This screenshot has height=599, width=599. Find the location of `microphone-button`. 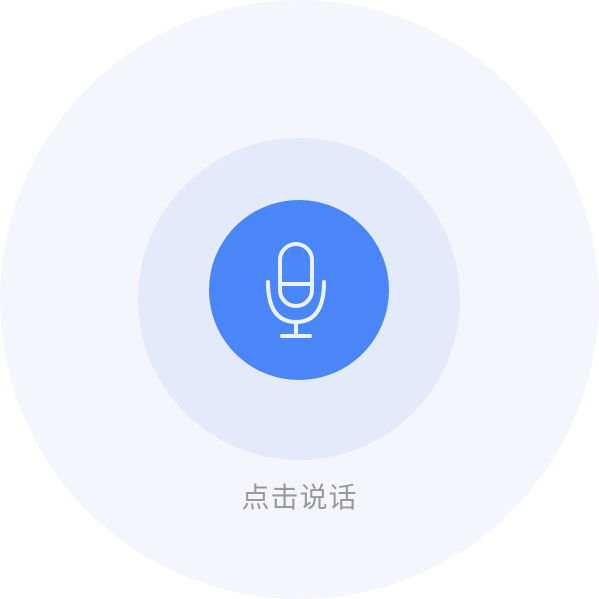

microphone-button is located at coordinates (299, 290).